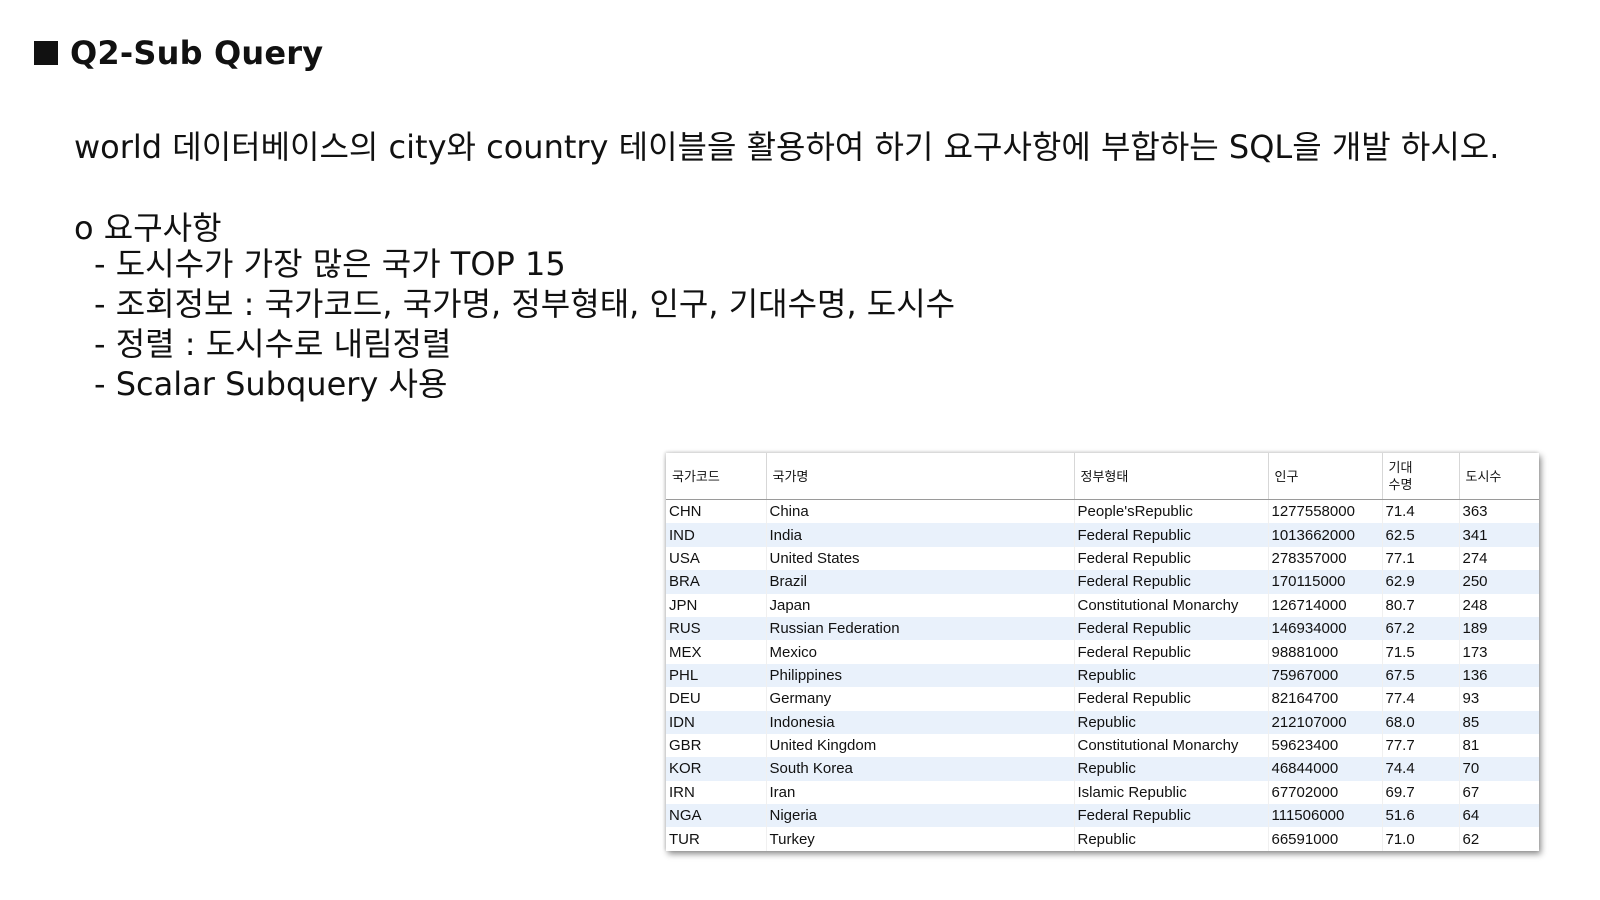 The width and height of the screenshot is (1600, 900). I want to click on cell-city-count: 93, so click(1499, 699).